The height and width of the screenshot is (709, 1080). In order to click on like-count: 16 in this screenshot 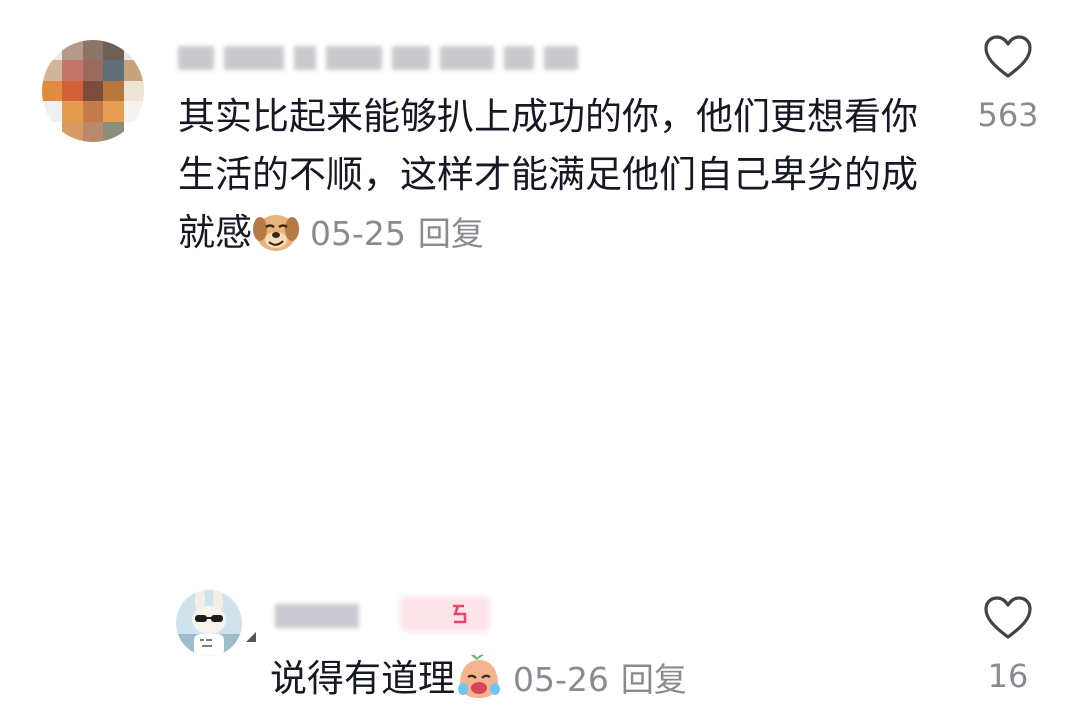, I will do `click(1008, 676)`.